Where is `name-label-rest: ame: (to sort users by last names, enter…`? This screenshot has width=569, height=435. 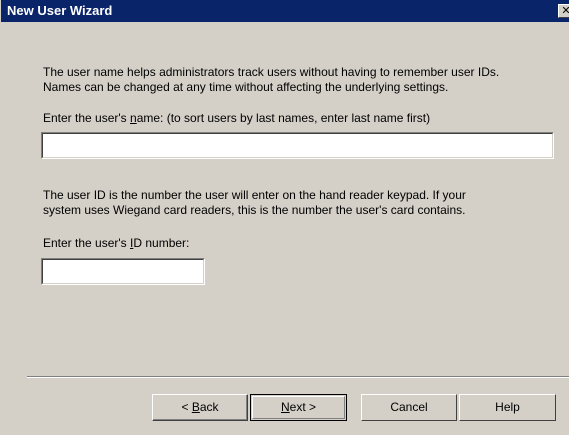 name-label-rest: ame: (to sort users by last names, enter… is located at coordinates (283, 118).